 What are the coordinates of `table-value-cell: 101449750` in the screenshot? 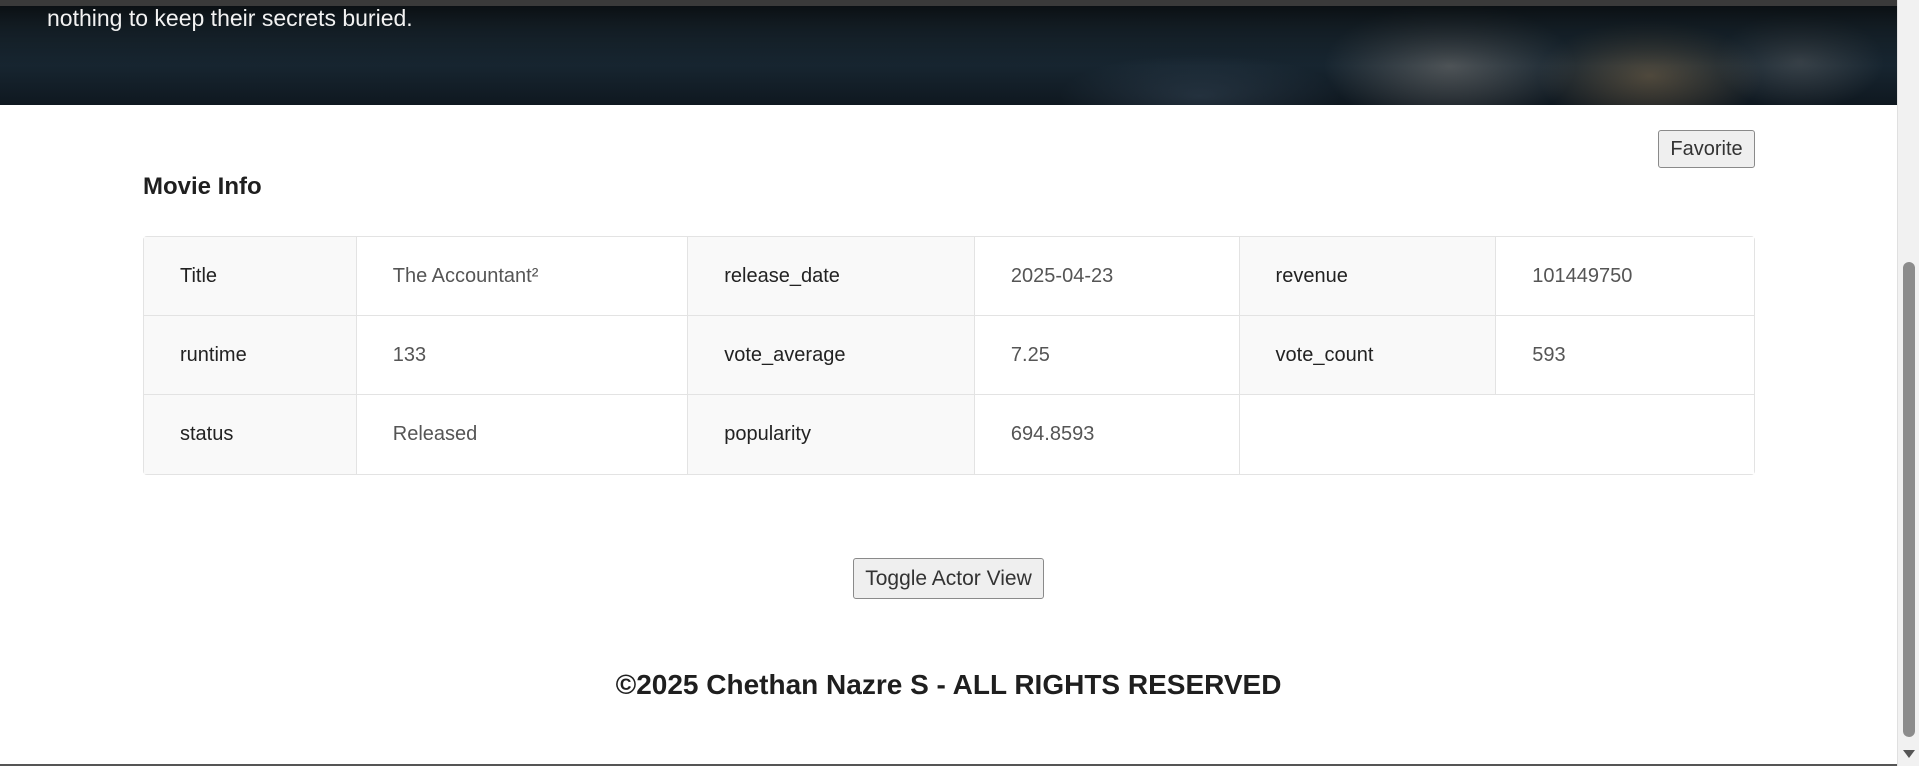 It's located at (1625, 276).